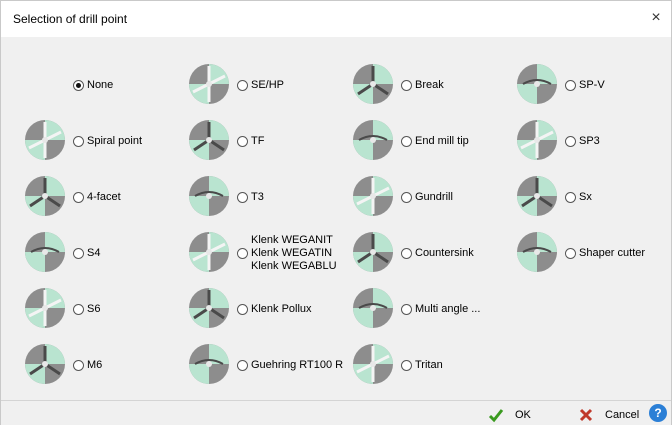 The width and height of the screenshot is (672, 428). Describe the element at coordinates (78, 141) in the screenshot. I see `radio-spiral-point` at that location.